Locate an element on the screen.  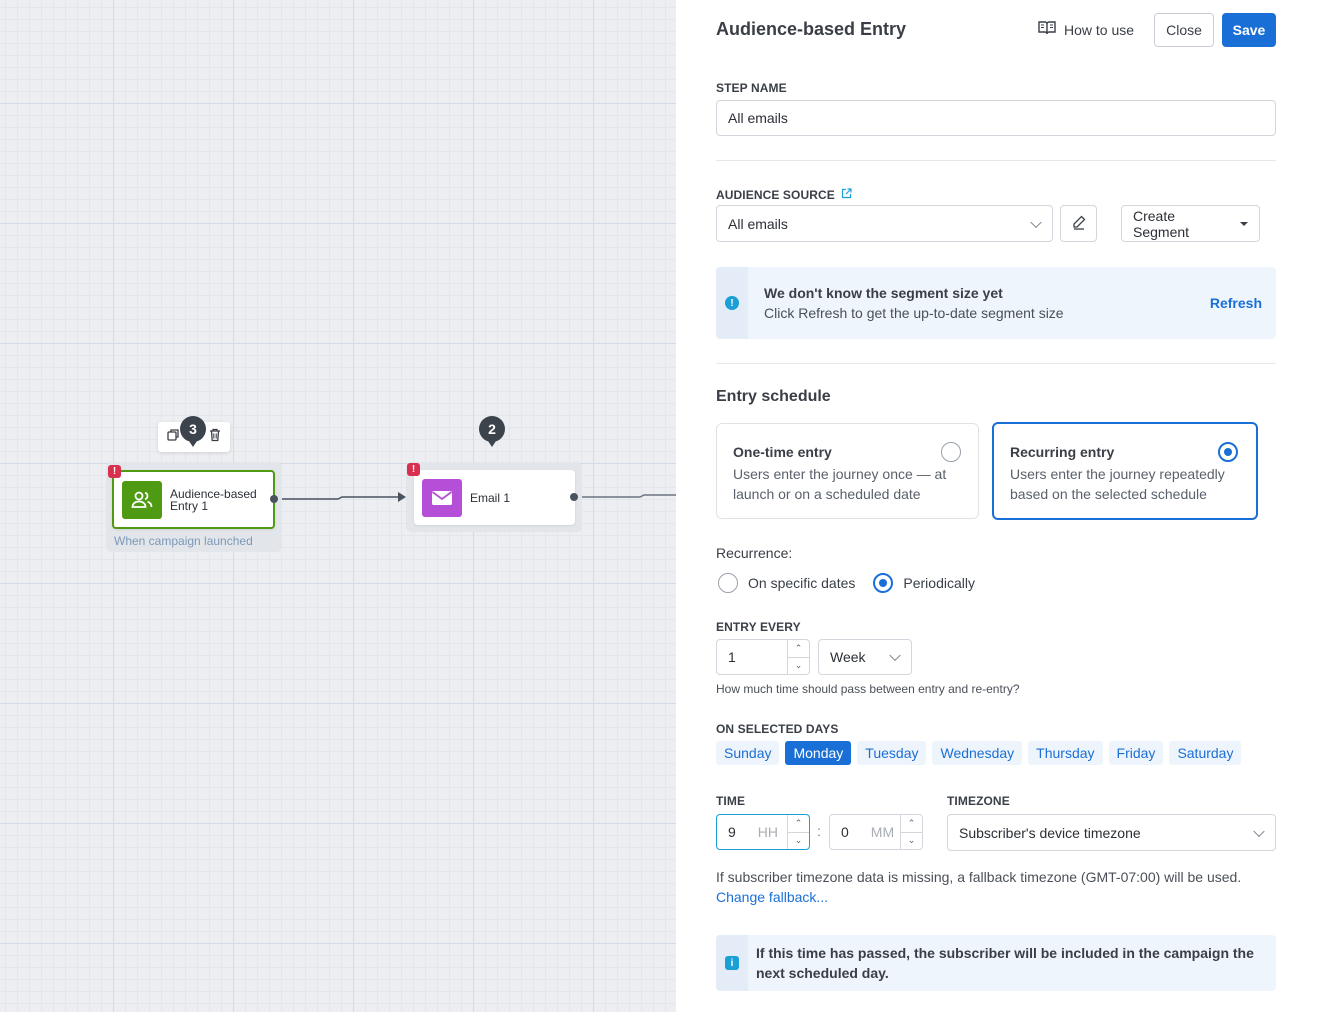
time-minutes-value: 0 is located at coordinates (845, 832).